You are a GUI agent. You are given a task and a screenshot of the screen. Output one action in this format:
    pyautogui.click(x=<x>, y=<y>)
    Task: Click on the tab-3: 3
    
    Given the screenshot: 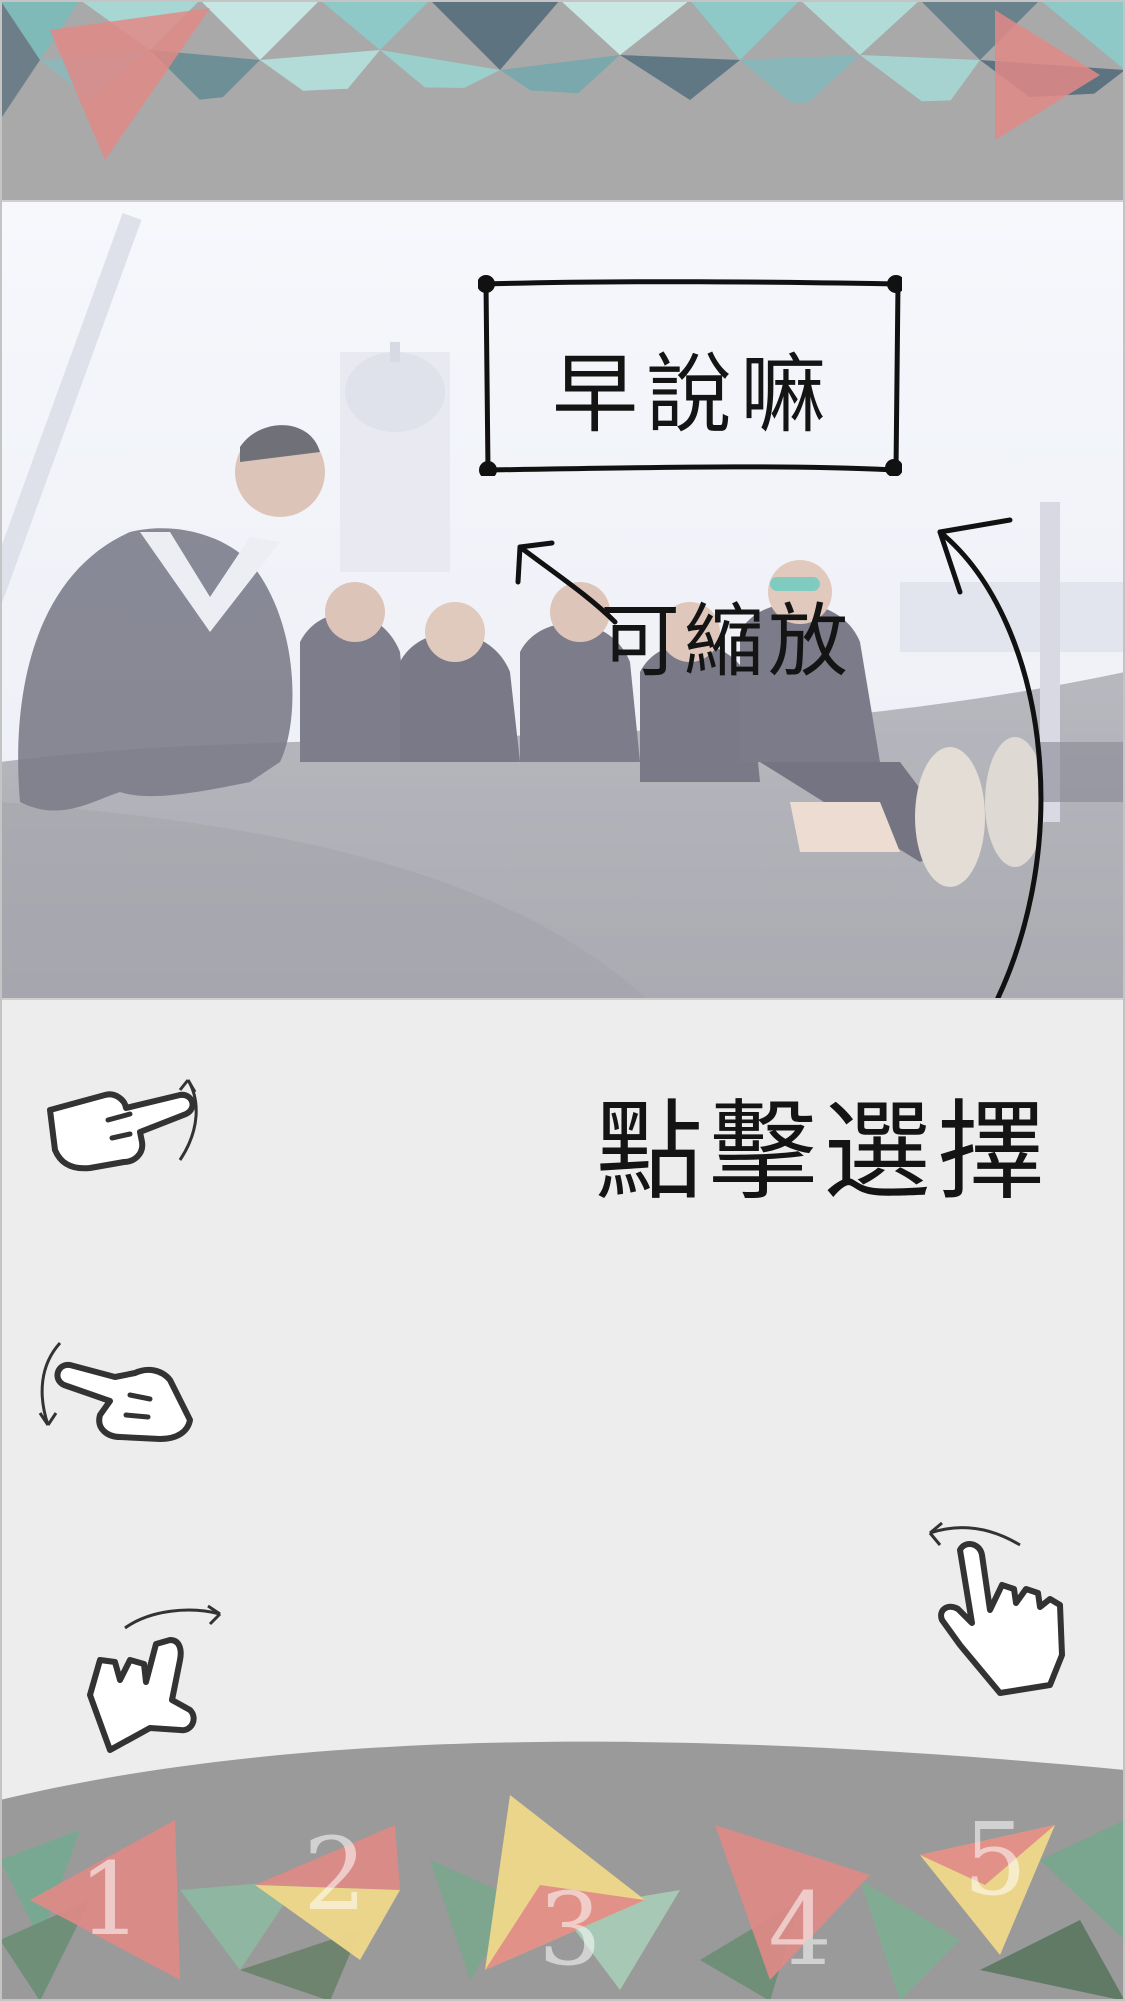 What is the action you would take?
    pyautogui.click(x=565, y=1885)
    